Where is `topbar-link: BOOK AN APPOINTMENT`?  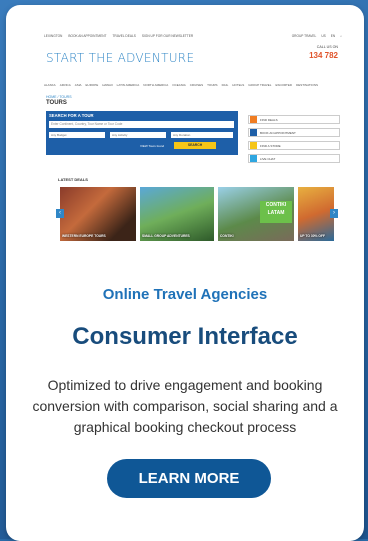 topbar-link: BOOK AN APPOINTMENT is located at coordinates (87, 36).